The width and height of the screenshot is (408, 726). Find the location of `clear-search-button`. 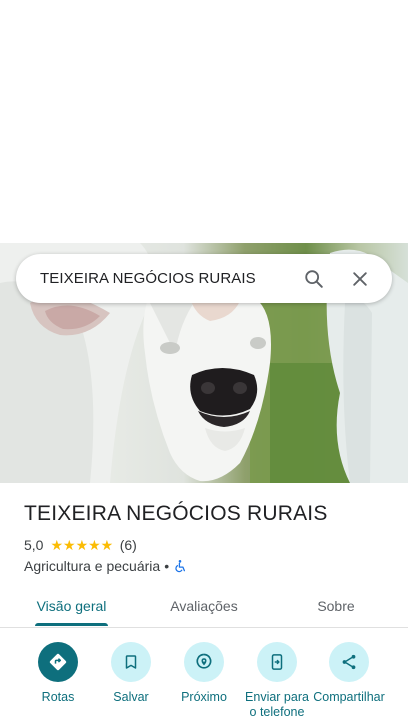

clear-search-button is located at coordinates (360, 279).